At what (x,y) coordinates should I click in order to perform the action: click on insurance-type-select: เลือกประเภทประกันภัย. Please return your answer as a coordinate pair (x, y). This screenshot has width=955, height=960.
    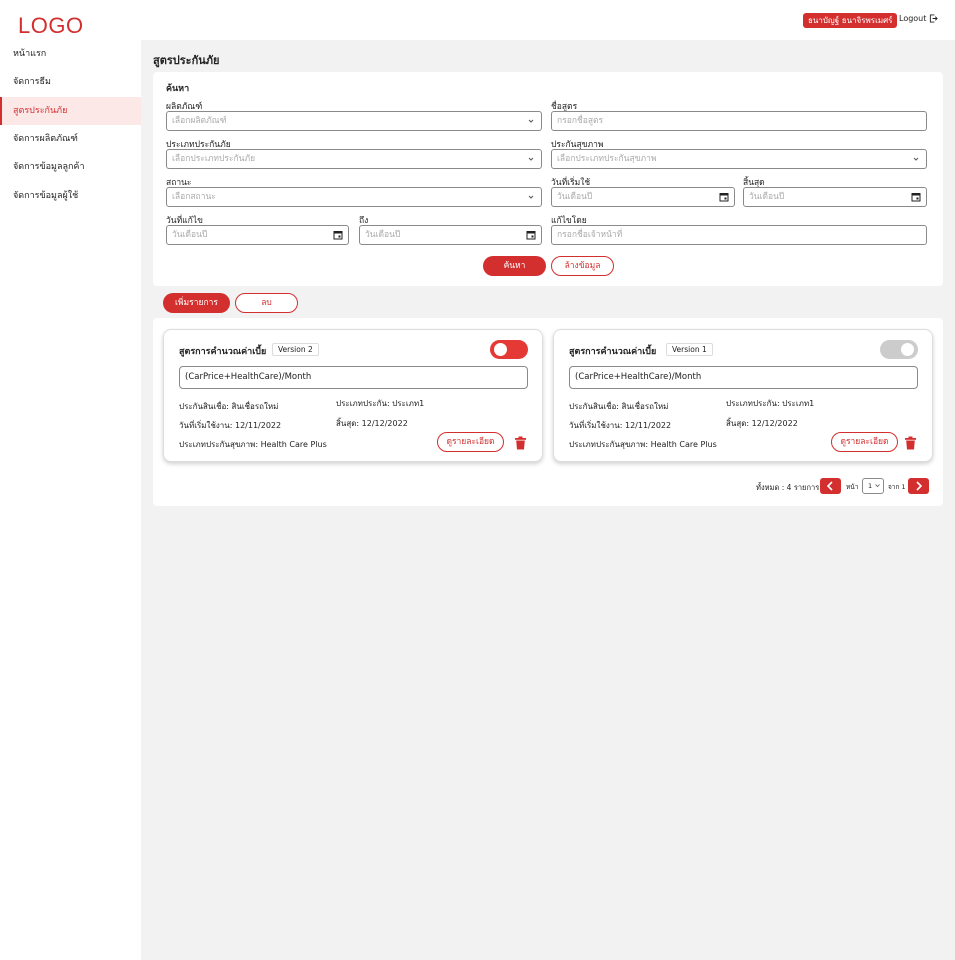
    Looking at the image, I should click on (354, 159).